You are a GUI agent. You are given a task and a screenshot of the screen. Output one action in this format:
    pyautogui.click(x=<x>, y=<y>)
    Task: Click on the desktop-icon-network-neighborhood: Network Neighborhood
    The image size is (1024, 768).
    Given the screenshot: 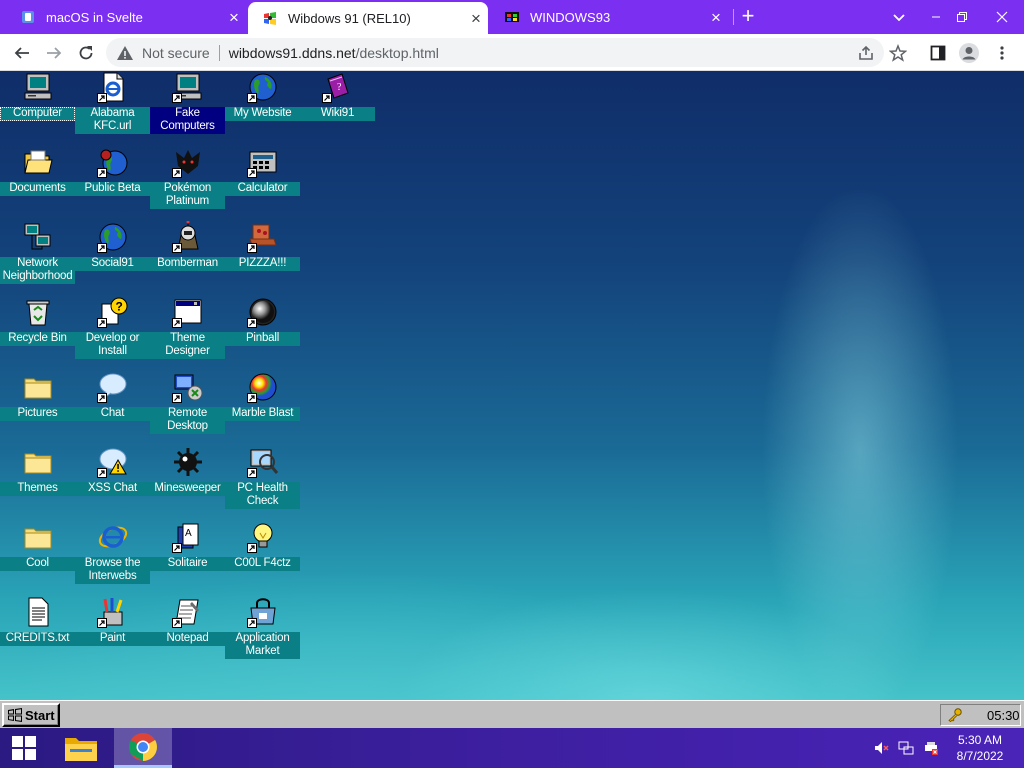 What is the action you would take?
    pyautogui.click(x=37, y=258)
    